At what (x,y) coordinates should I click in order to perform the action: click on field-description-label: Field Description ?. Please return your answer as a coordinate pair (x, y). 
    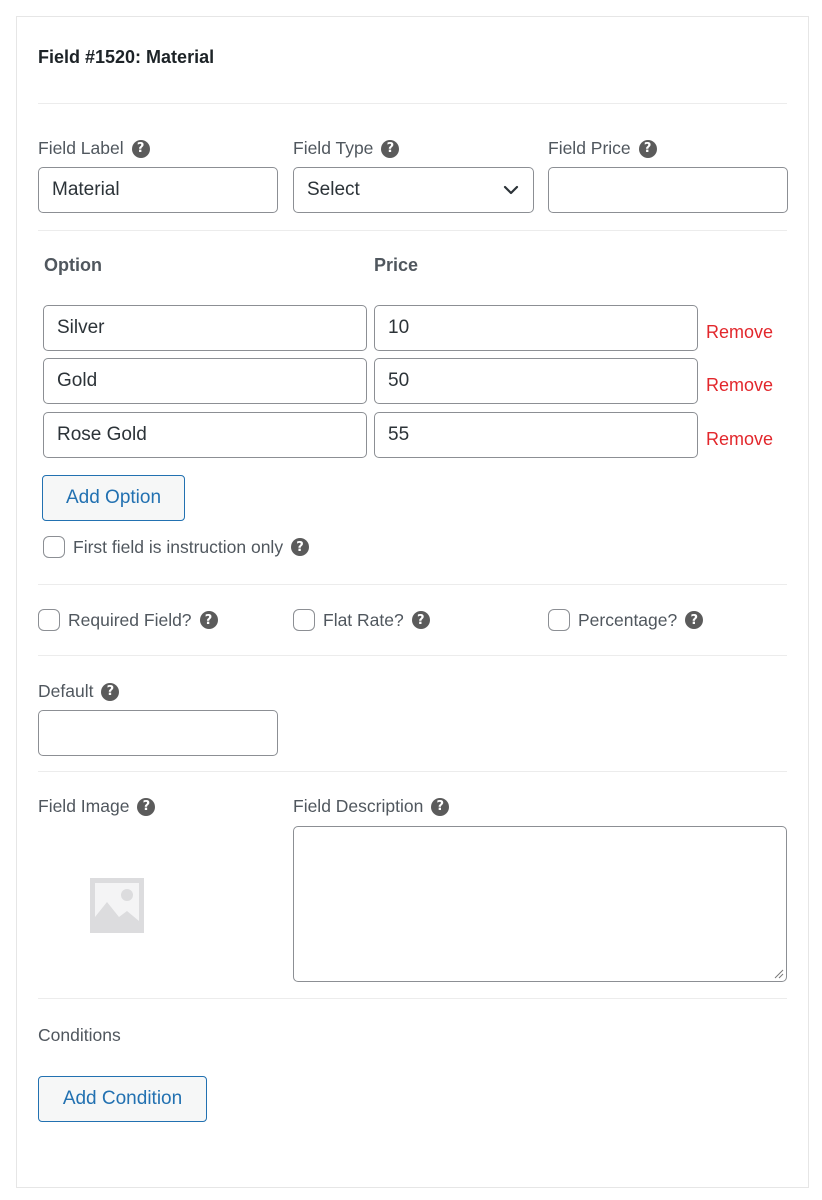
    Looking at the image, I should click on (371, 806).